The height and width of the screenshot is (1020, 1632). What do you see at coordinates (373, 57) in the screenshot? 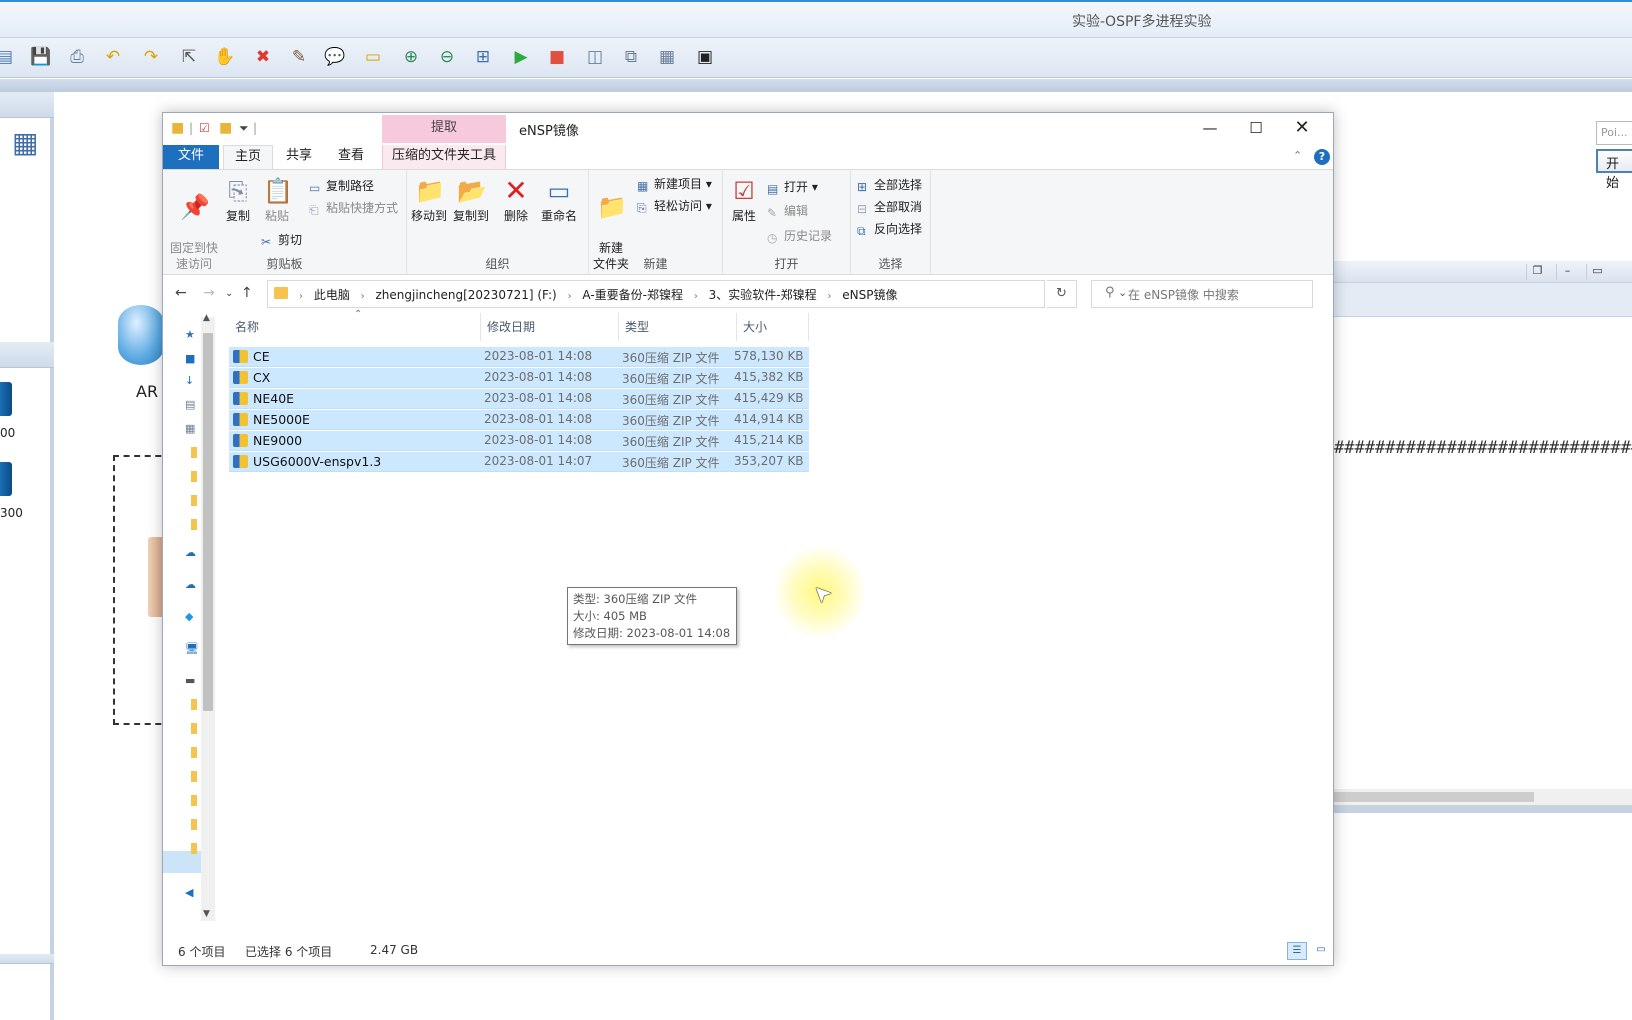
I see `rectangle-icon: ▭` at bounding box center [373, 57].